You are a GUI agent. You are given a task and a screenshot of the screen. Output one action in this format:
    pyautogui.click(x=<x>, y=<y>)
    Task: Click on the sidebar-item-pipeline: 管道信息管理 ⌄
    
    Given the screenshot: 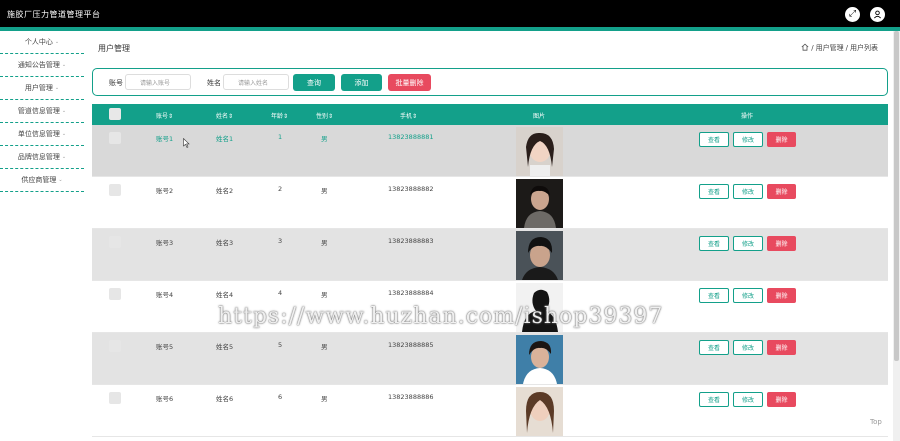 What is the action you would take?
    pyautogui.click(x=42, y=111)
    